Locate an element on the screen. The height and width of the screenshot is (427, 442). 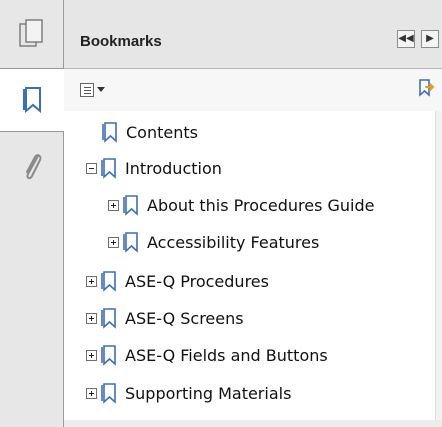
panel-header: Bookmarks ◀◀ ▶ is located at coordinates (253, 34).